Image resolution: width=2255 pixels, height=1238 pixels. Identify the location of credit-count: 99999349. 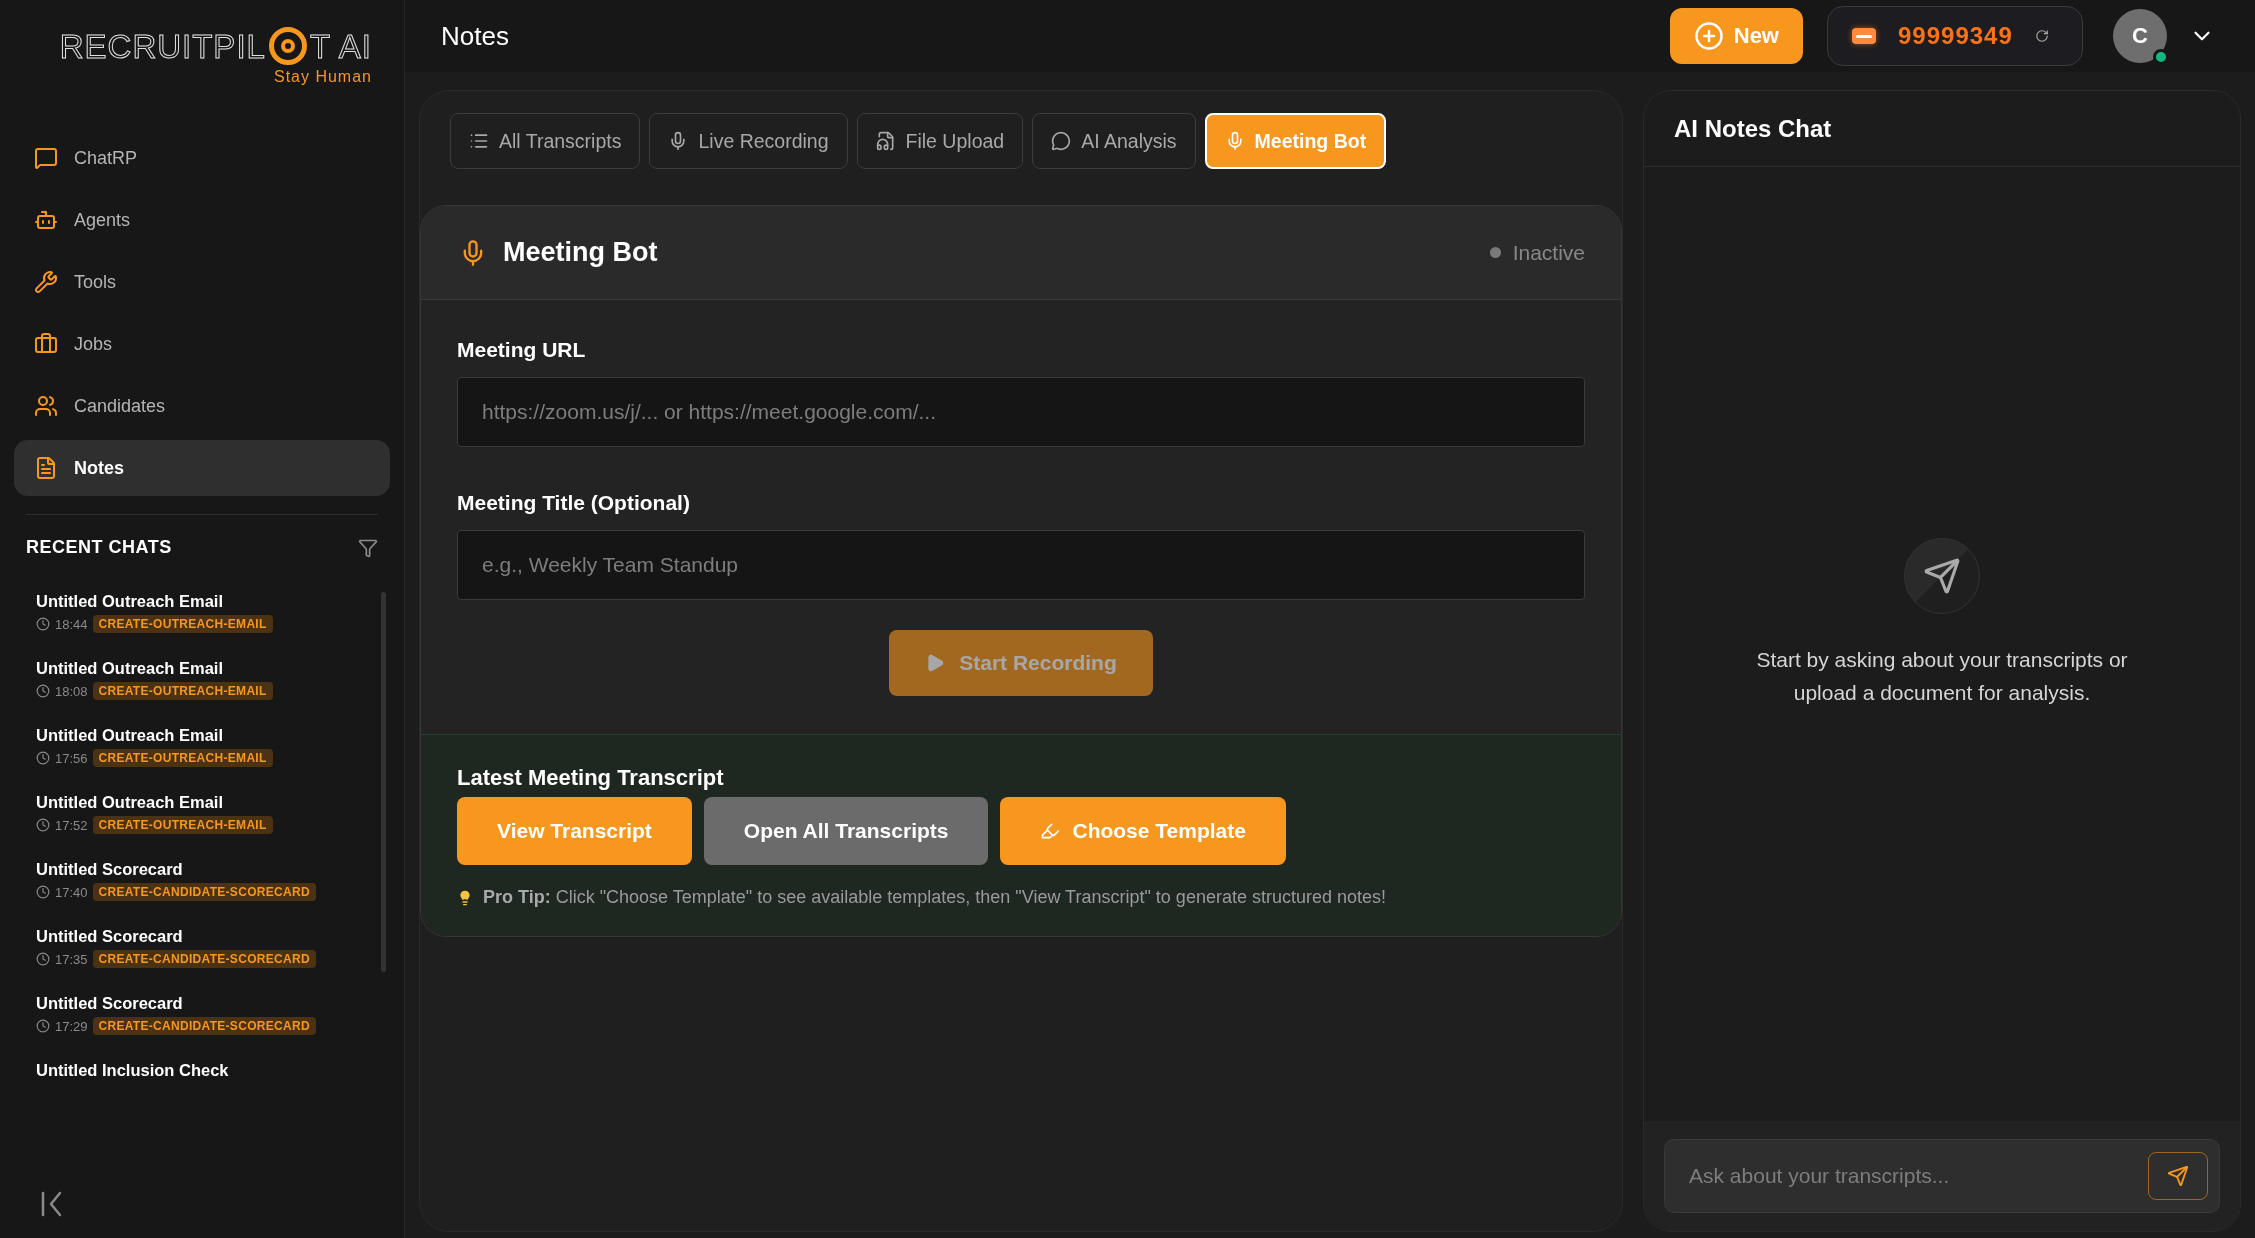
(1955, 36).